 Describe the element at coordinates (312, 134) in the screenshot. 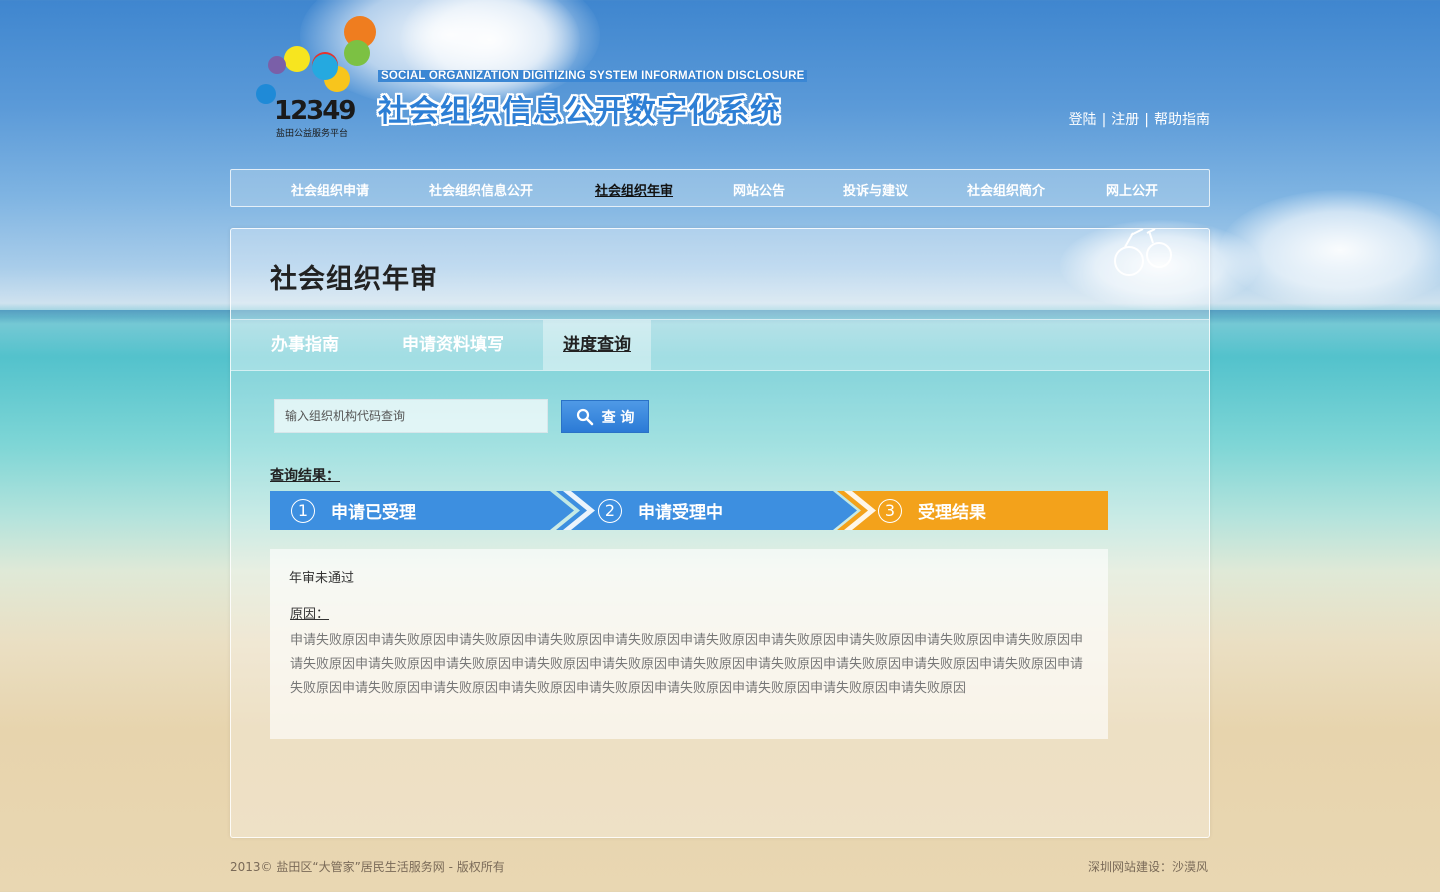

I see `logo-subtitle: 盐田公益服务平台` at that location.